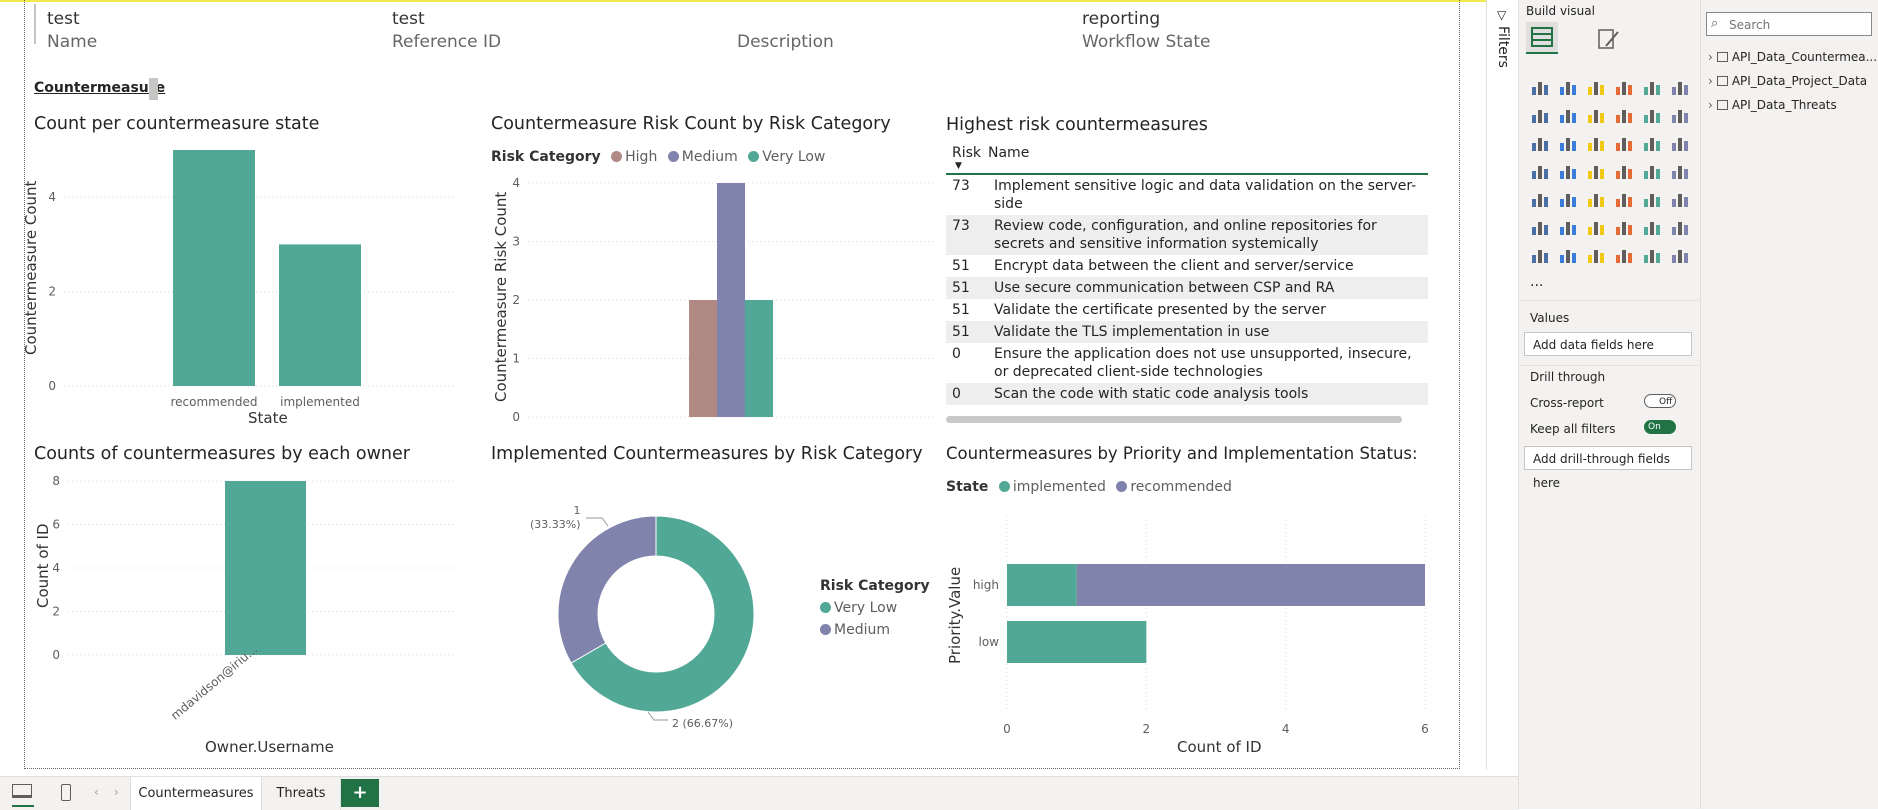  I want to click on table-visual-icon, so click(1624, 199).